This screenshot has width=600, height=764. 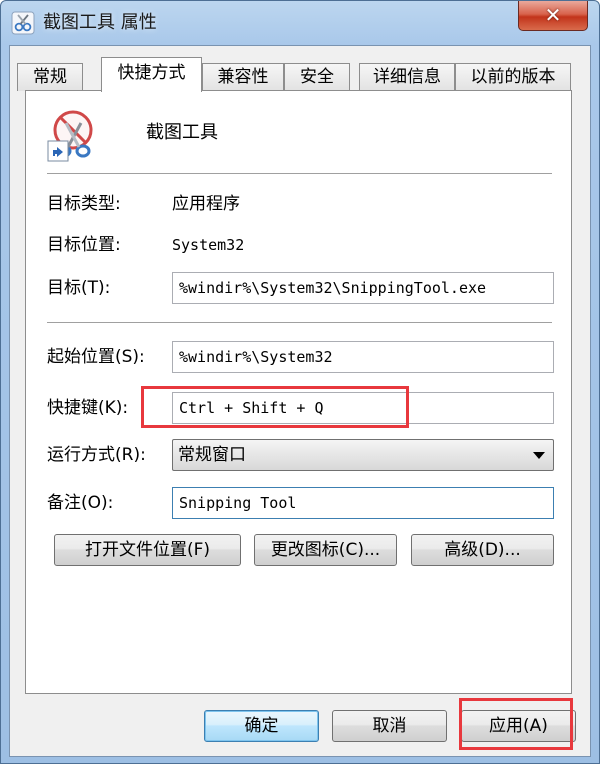 What do you see at coordinates (363, 455) in the screenshot?
I see `run-mode-select: 常规窗口` at bounding box center [363, 455].